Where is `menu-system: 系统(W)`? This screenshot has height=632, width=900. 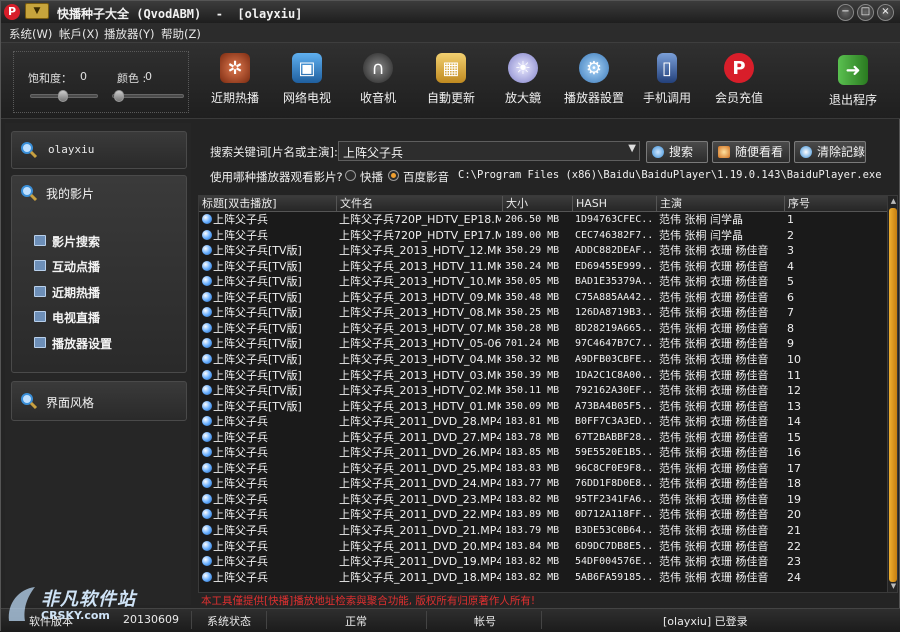
menu-system: 系统(W) is located at coordinates (30, 34).